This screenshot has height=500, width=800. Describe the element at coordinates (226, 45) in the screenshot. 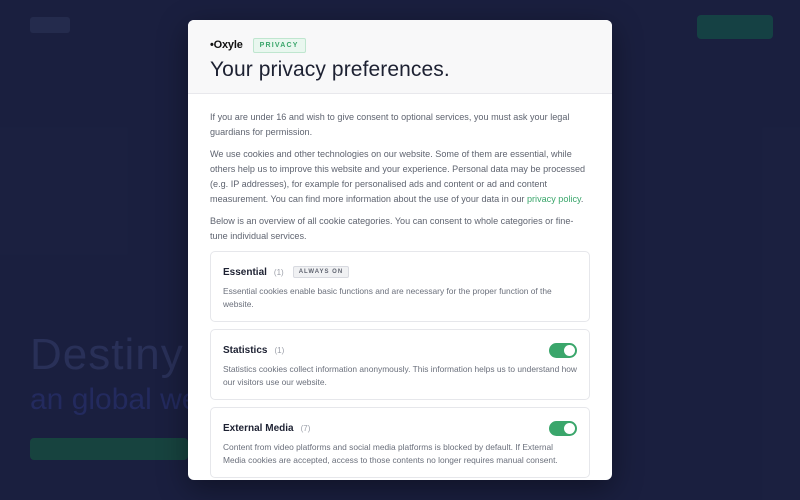

I see `brand-logo: •Oxyle` at that location.